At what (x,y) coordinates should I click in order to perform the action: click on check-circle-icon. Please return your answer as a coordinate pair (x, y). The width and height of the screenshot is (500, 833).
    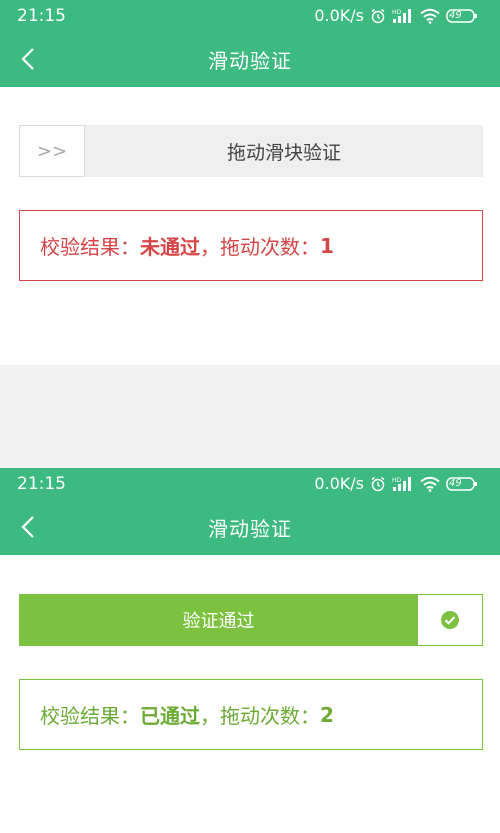
    Looking at the image, I should click on (450, 620).